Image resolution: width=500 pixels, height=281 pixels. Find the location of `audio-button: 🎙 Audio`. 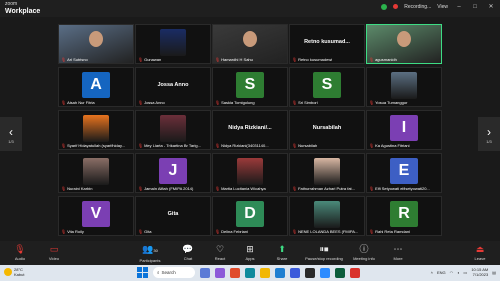

audio-button: 🎙 Audio is located at coordinates (20, 252).